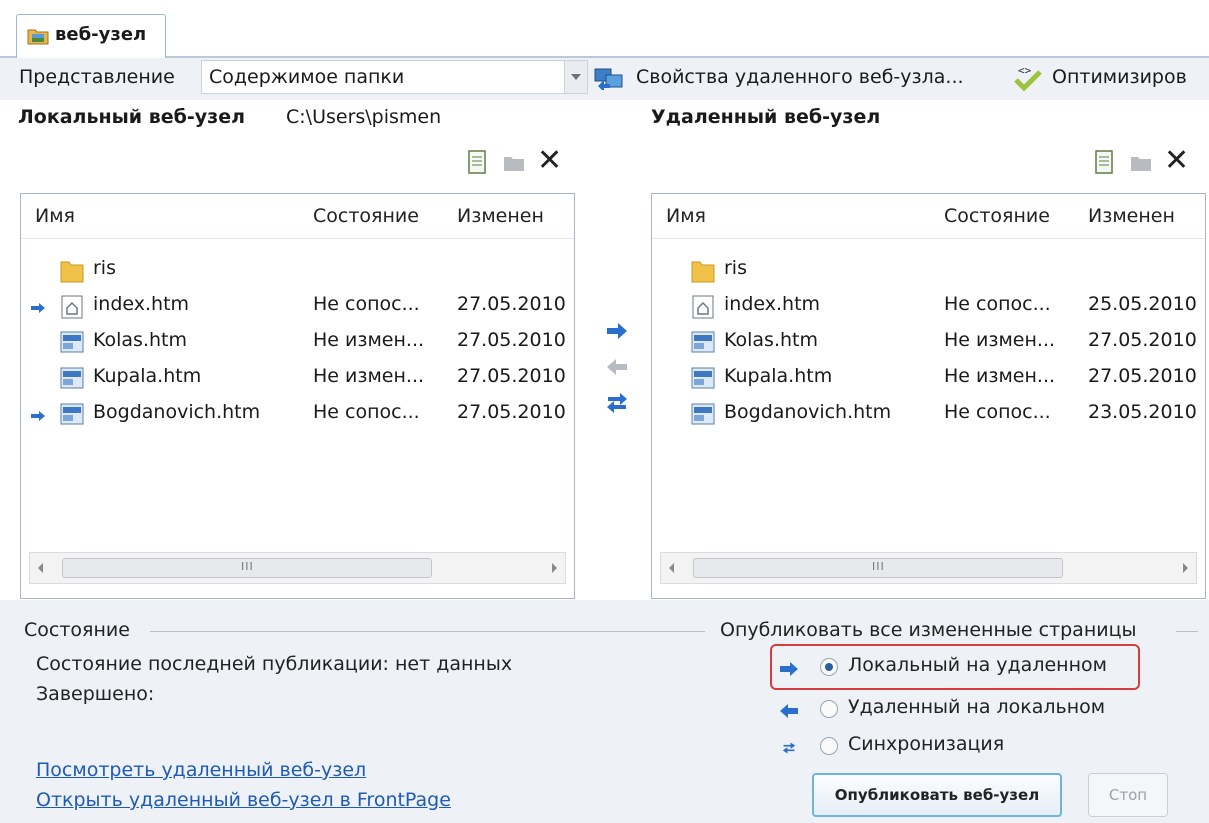 The height and width of the screenshot is (823, 1209). I want to click on remote-horizontal-scrollbar: III, so click(928, 568).